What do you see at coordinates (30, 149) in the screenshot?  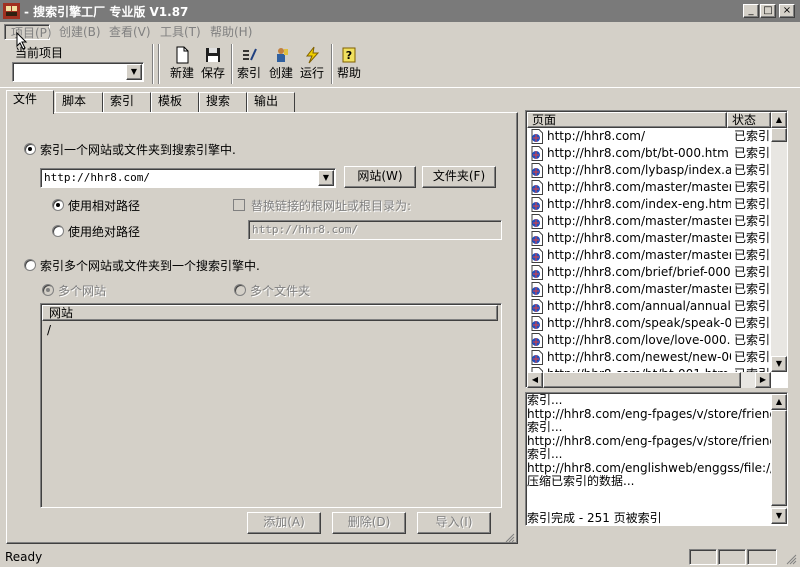 I see `single-site-radio` at bounding box center [30, 149].